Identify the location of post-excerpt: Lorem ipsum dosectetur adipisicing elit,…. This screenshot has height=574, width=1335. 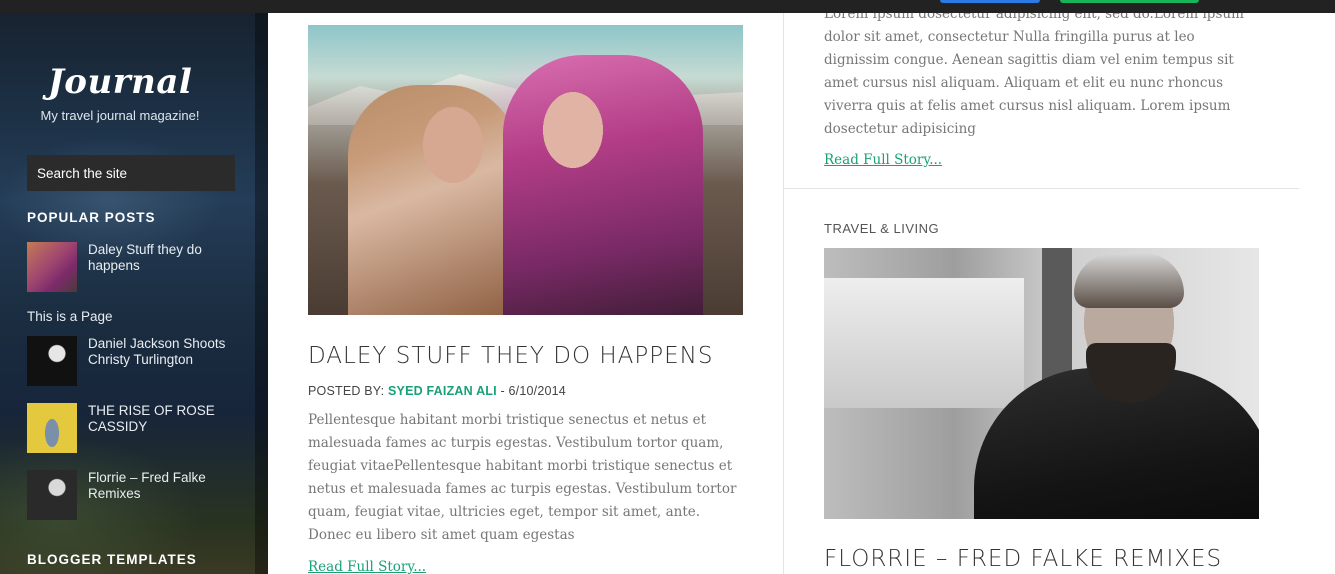
(1034, 71).